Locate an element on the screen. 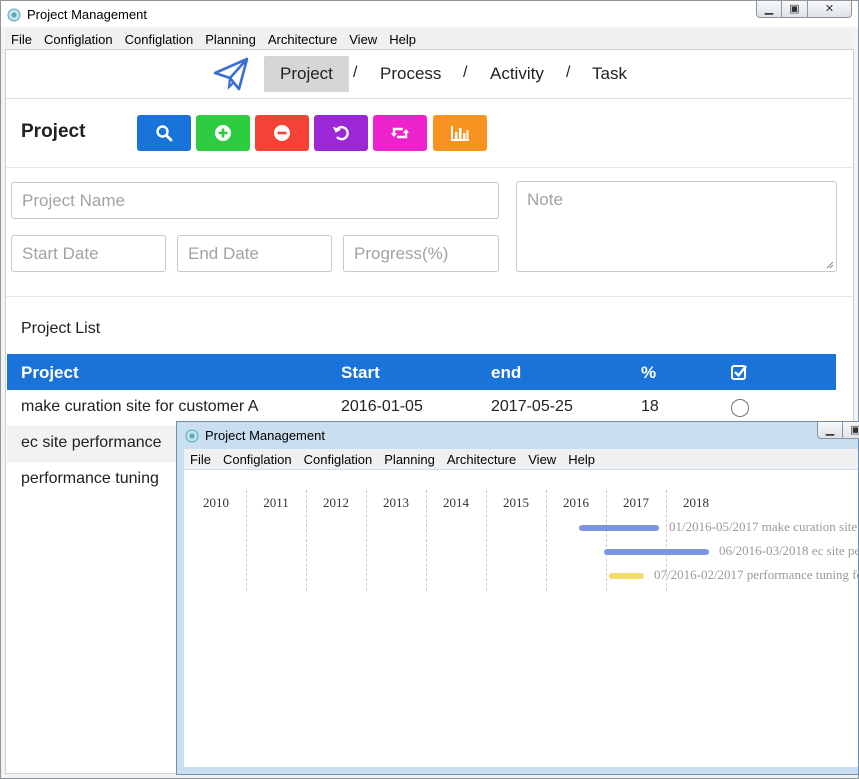 This screenshot has width=859, height=779. chart-button is located at coordinates (460, 133).